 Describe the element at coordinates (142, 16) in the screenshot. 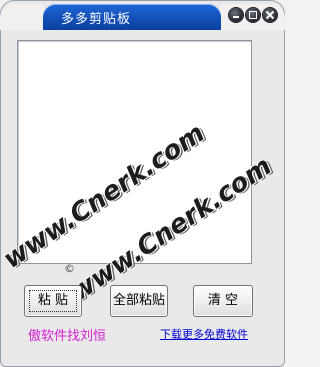

I see `title-bar: 多多剪贴板` at that location.